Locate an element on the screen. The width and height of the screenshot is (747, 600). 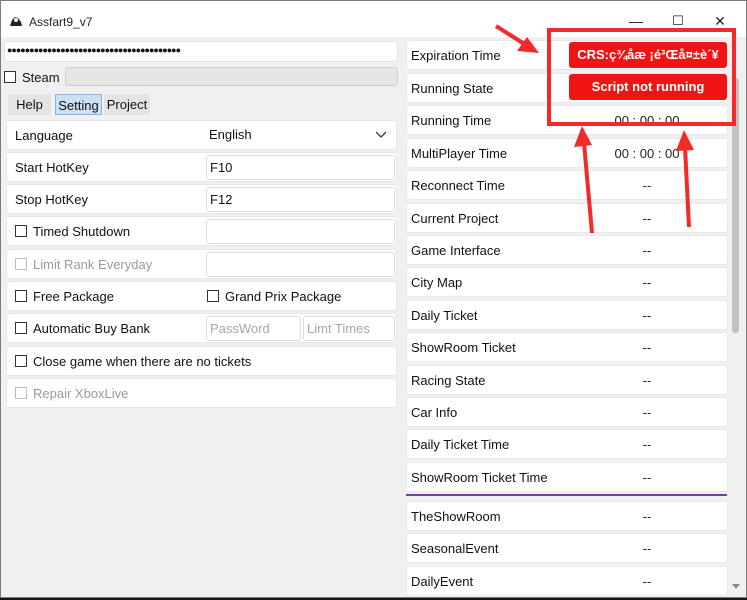
annotation-arrows is located at coordinates (594, 129).